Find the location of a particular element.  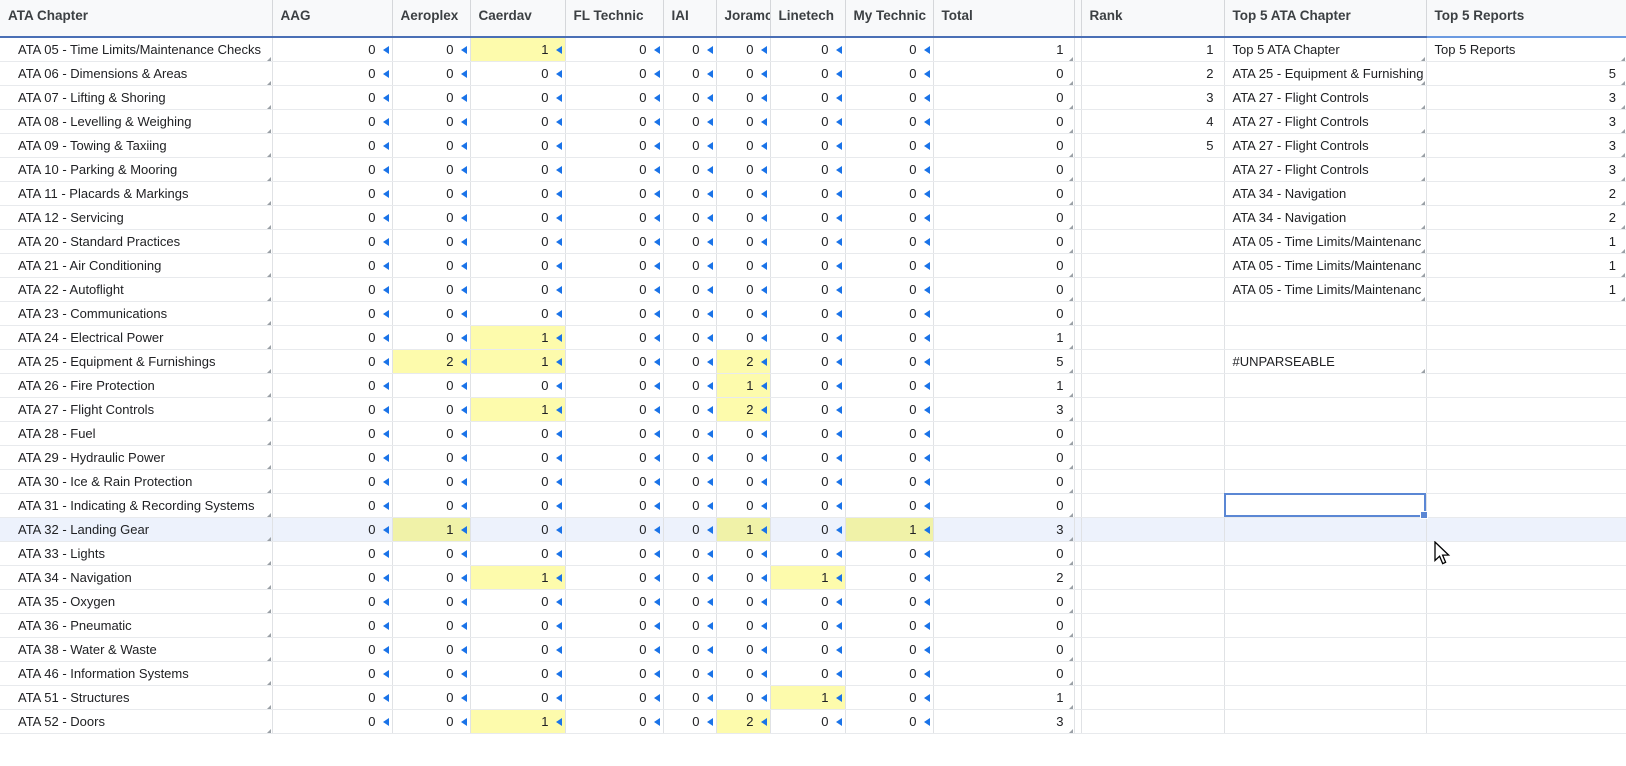

column-header-top5-ata-chapter: Top 5 ATA Chapter is located at coordinates (1325, 19).